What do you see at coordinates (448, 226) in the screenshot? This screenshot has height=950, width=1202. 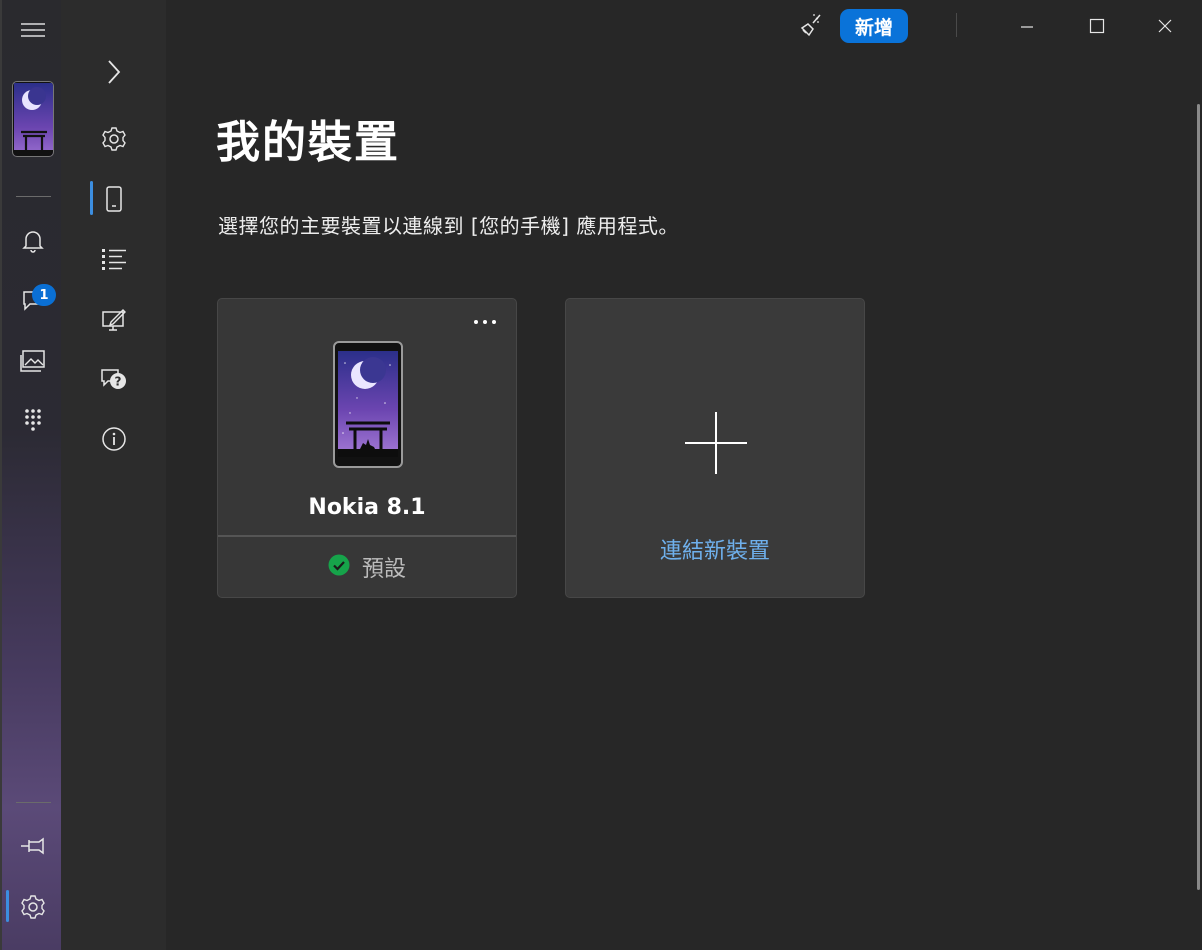 I see `page-description: 選擇您的主要裝置以連線到 [您的手機] 應用程式。` at bounding box center [448, 226].